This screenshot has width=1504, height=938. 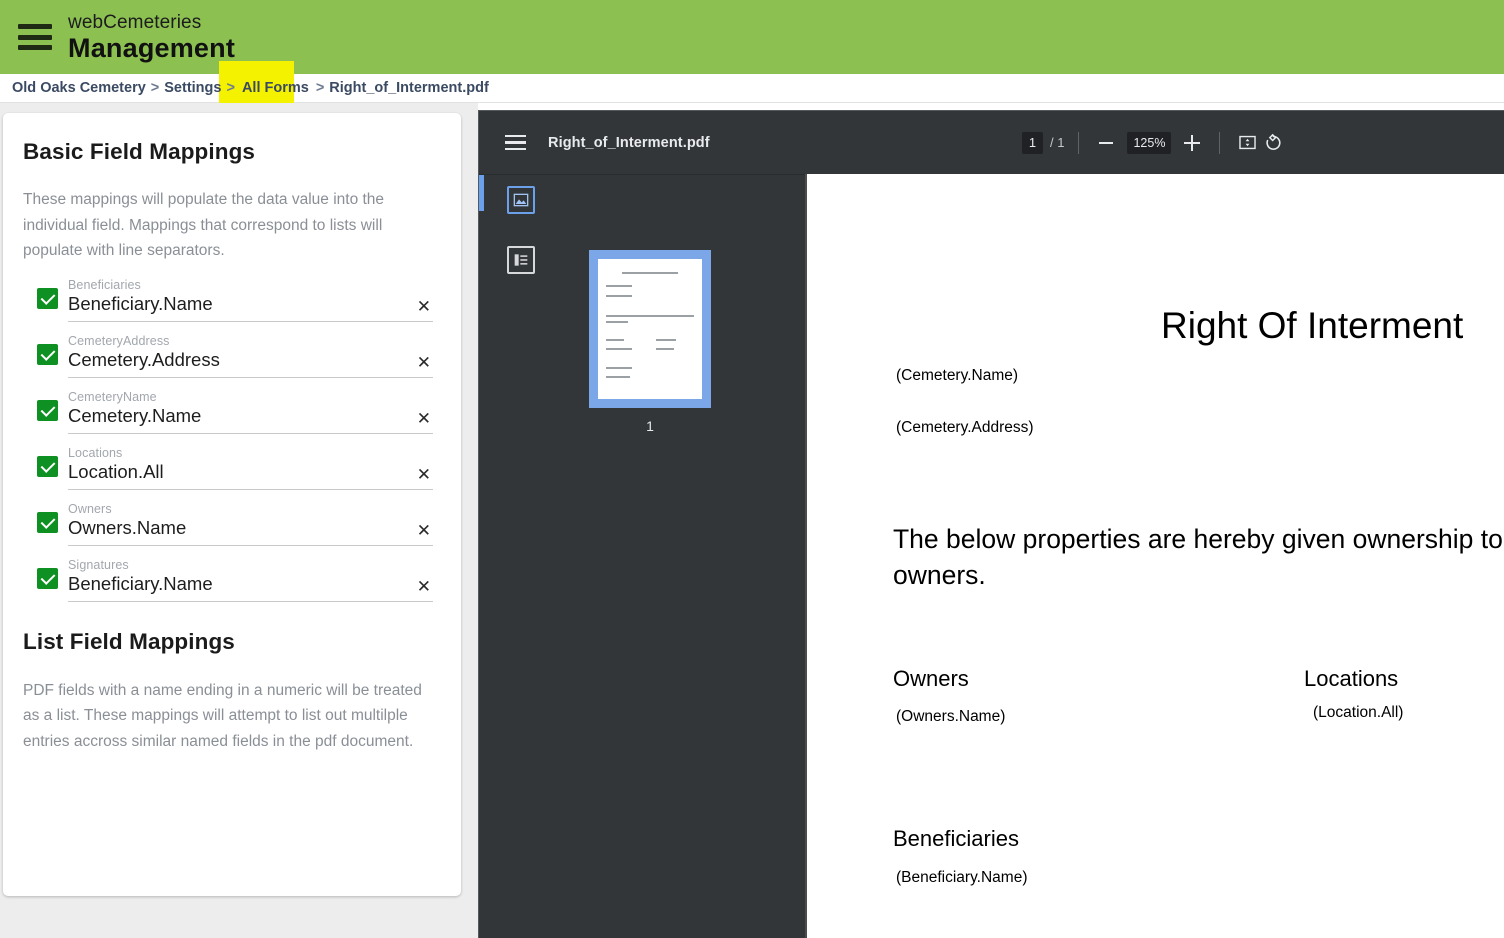 I want to click on mapping-row-cemeteryaddress: CemeteryAddress Cemetery.Address ✕, so click(x=228, y=356).